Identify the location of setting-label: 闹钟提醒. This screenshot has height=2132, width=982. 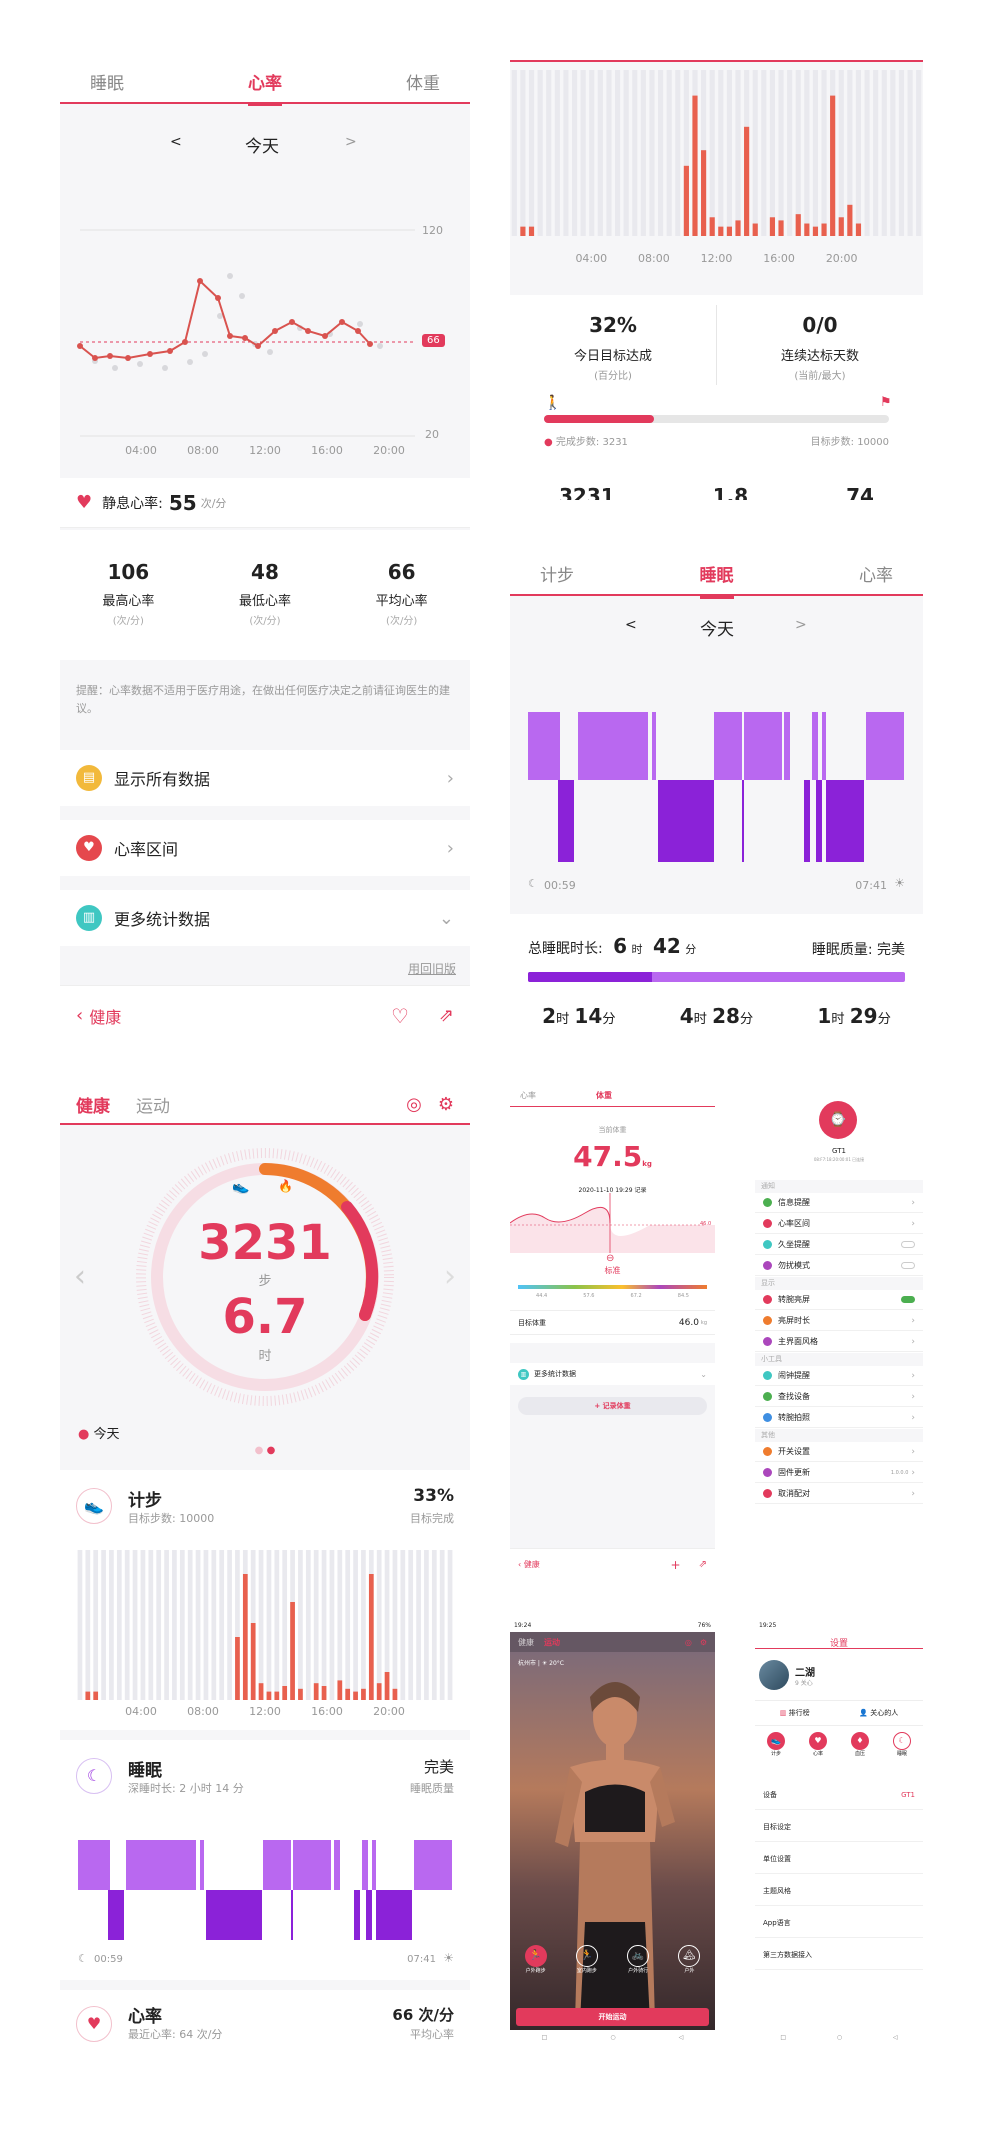
(794, 1375).